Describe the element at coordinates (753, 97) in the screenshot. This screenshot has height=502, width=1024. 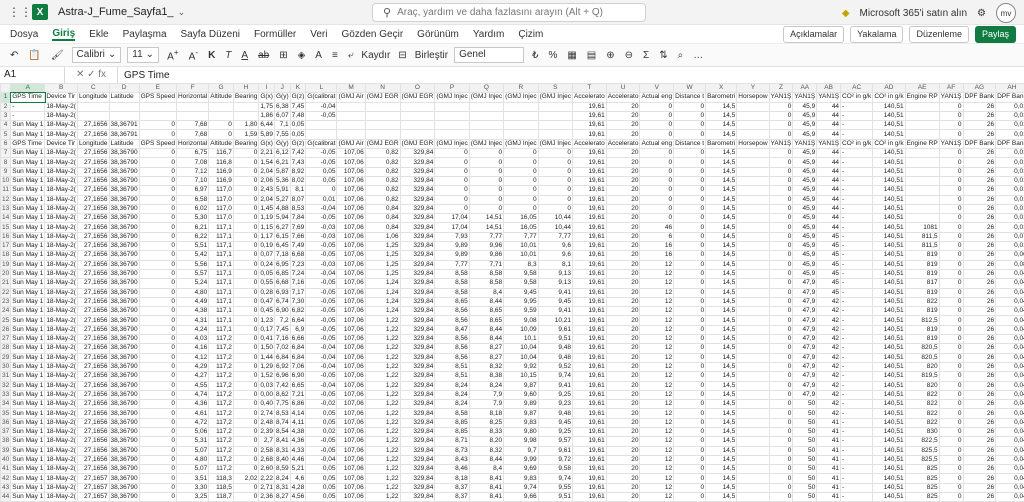
I see `cell: Horsepow` at that location.